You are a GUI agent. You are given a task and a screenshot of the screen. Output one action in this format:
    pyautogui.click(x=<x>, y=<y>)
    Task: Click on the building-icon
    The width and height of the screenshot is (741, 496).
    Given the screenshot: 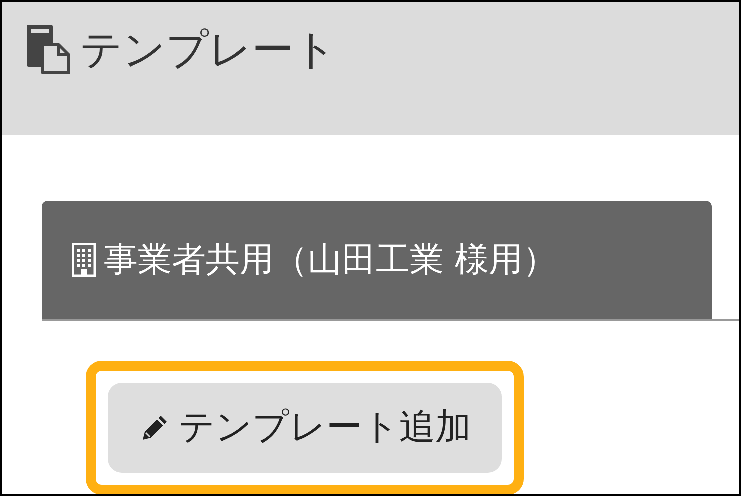 What is the action you would take?
    pyautogui.click(x=84, y=260)
    